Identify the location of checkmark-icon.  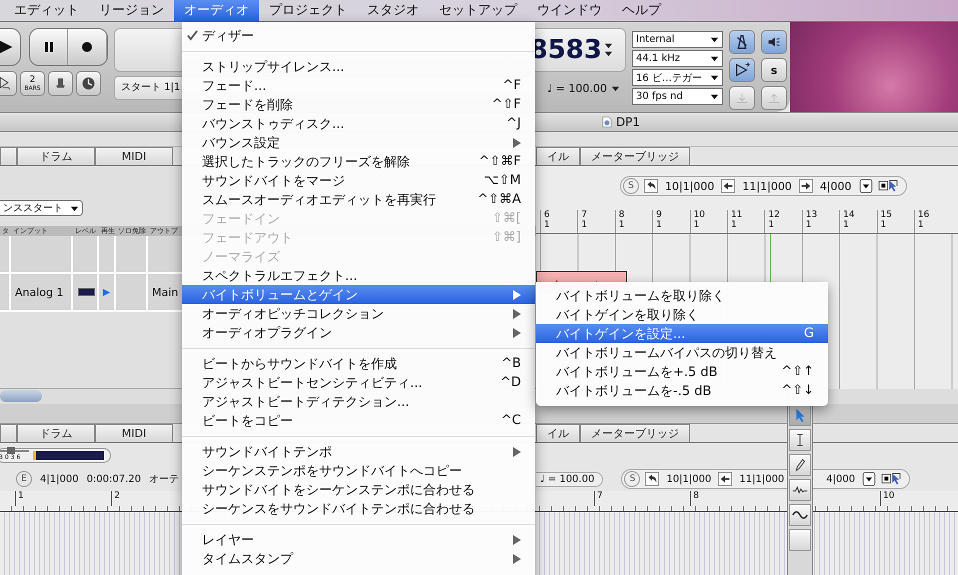
(192, 35).